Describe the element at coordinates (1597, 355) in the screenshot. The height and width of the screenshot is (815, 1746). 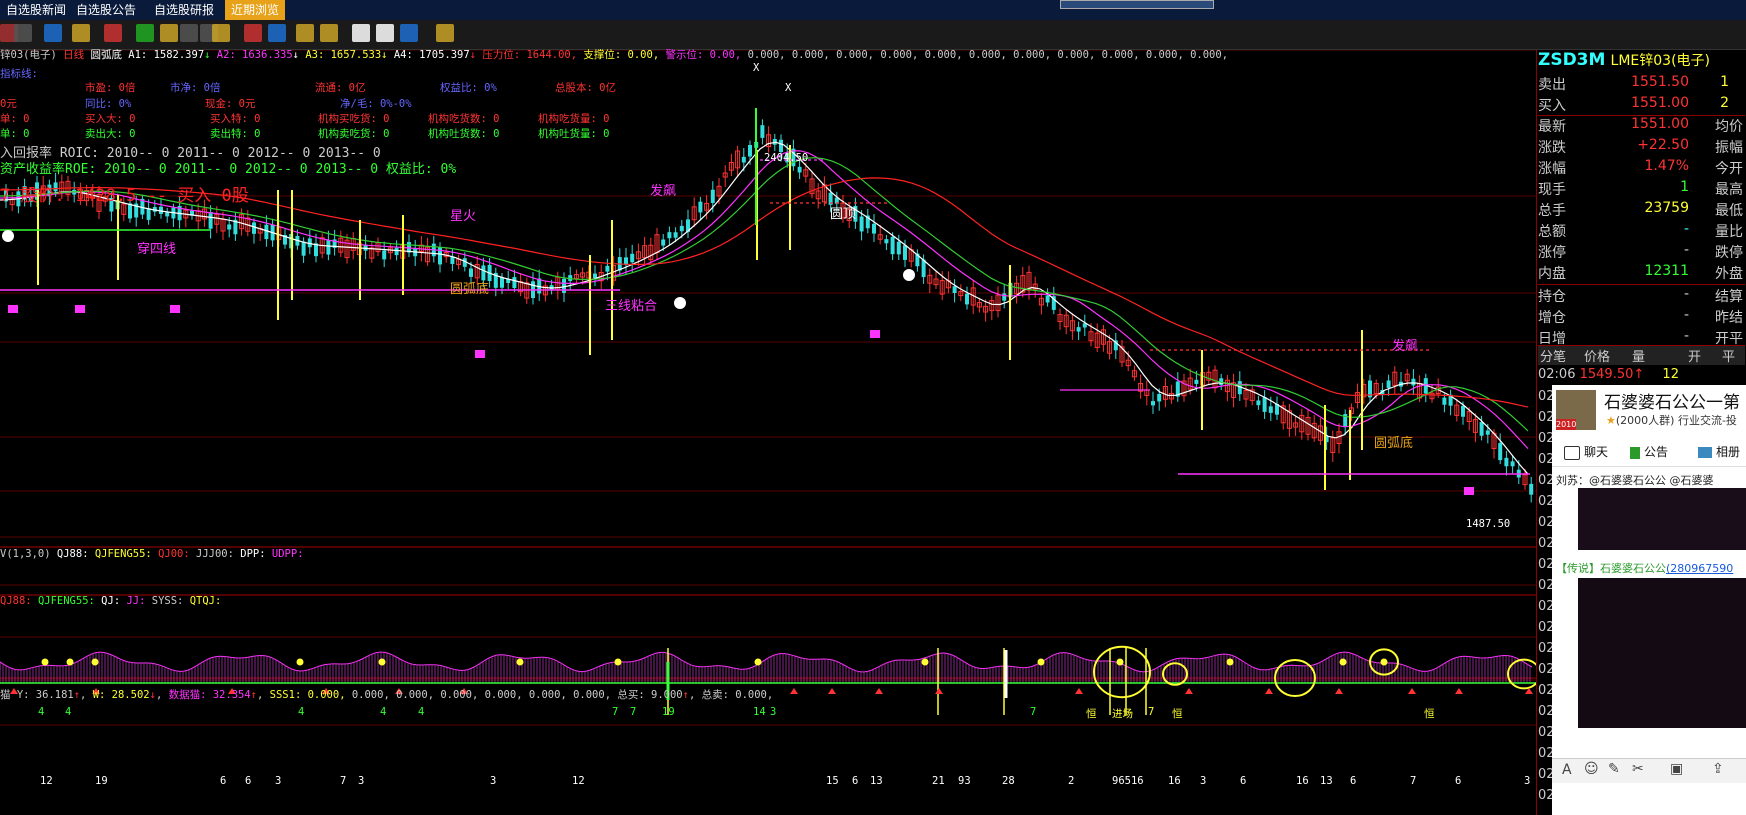
I see `tick-tab: 价格` at that location.